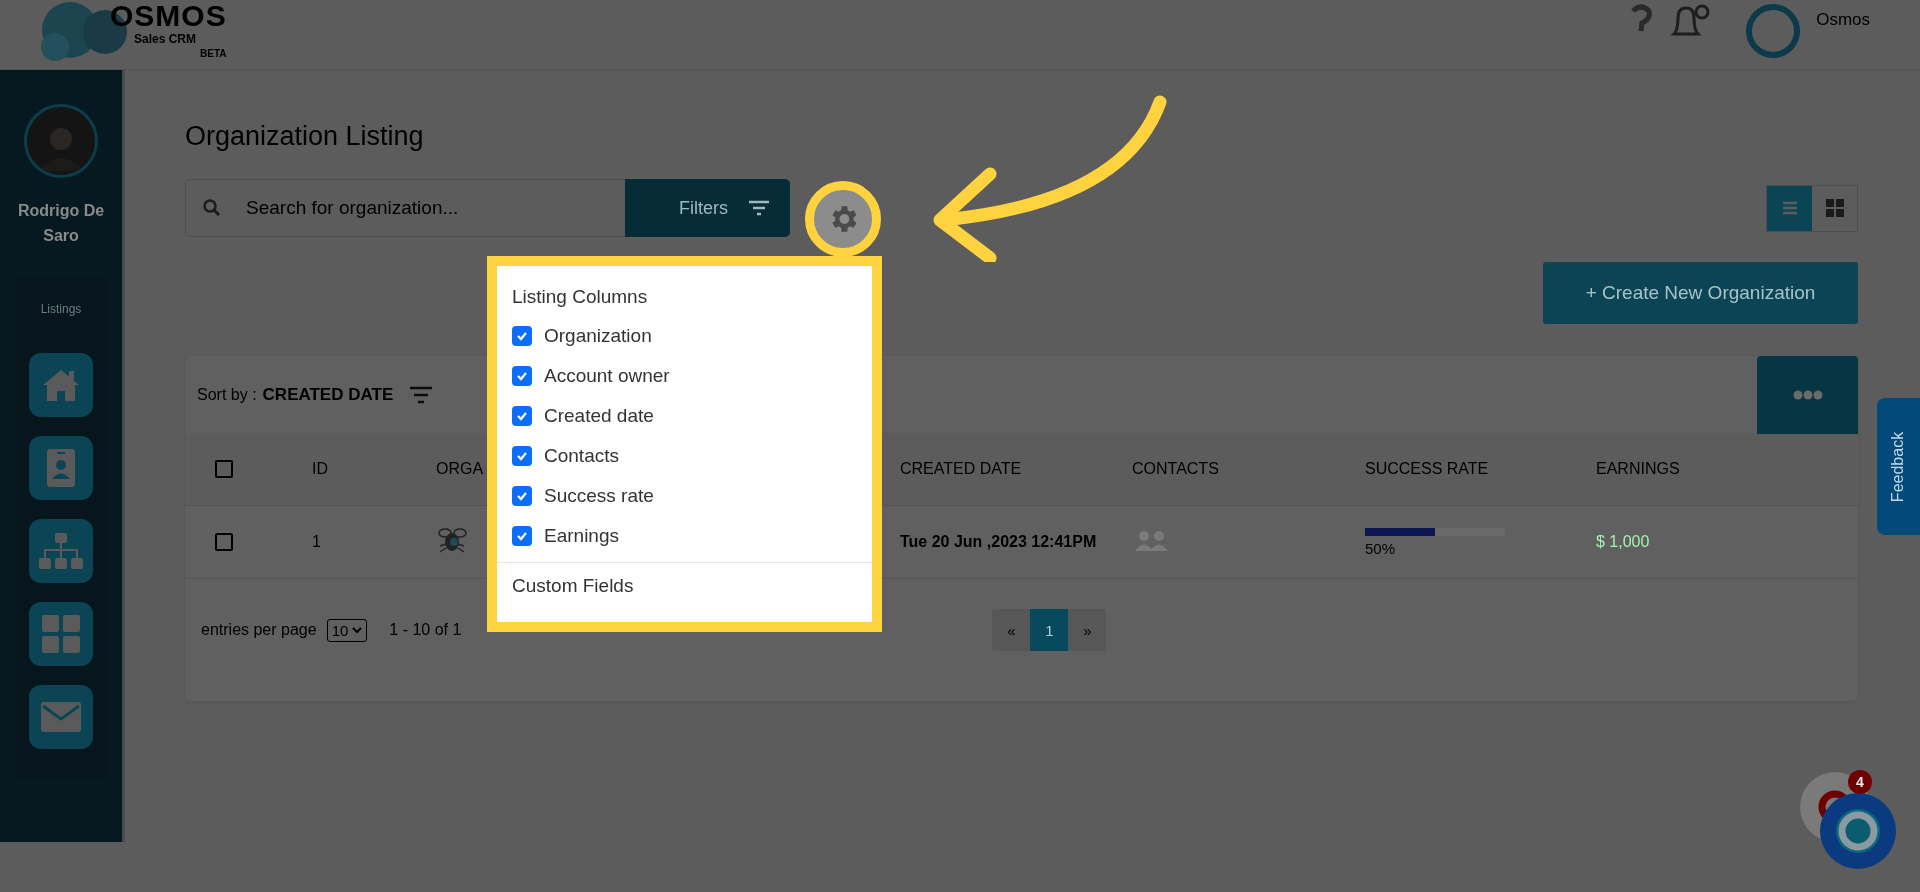 Image resolution: width=1920 pixels, height=892 pixels. What do you see at coordinates (607, 376) in the screenshot?
I see `column-option: Account owner` at bounding box center [607, 376].